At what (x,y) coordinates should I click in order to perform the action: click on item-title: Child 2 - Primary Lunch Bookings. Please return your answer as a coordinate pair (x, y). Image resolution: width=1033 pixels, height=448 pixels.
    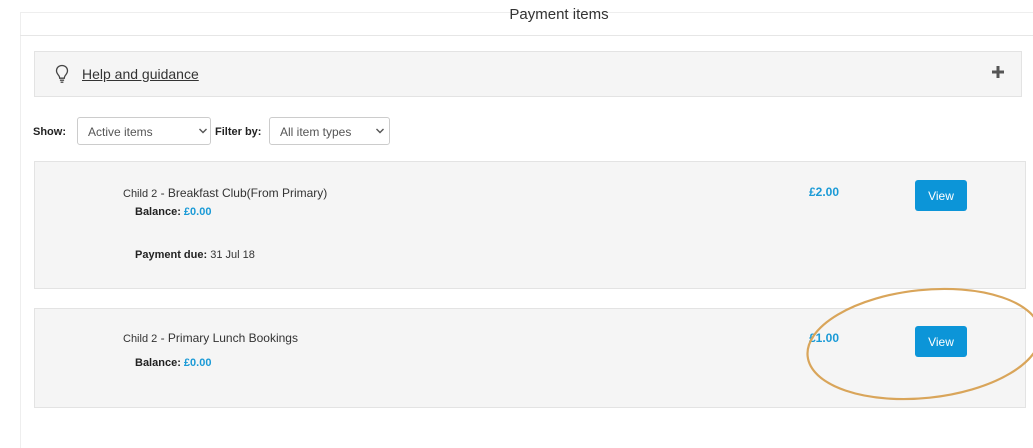
    Looking at the image, I should click on (210, 338).